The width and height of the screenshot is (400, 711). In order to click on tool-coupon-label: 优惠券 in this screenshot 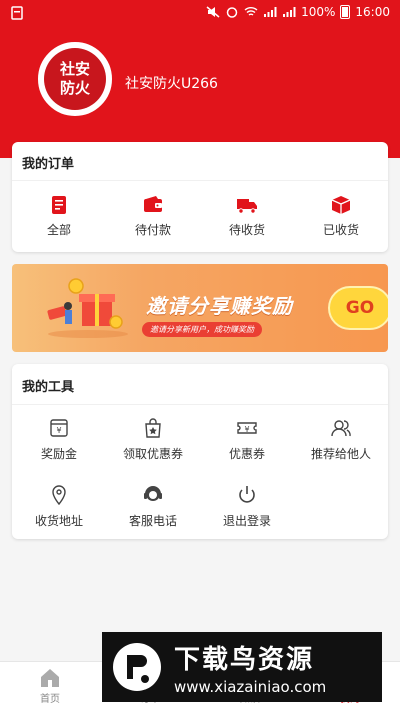, I will do `click(246, 454)`.